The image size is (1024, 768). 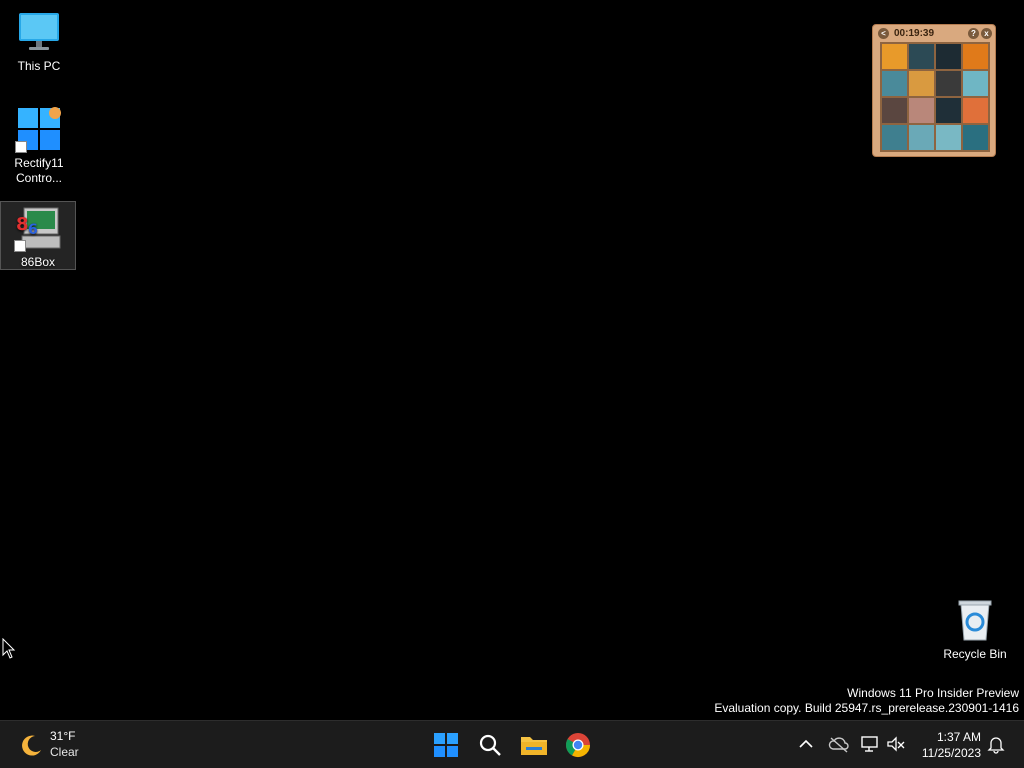 What do you see at coordinates (39, 129) in the screenshot?
I see `rectify11-icon` at bounding box center [39, 129].